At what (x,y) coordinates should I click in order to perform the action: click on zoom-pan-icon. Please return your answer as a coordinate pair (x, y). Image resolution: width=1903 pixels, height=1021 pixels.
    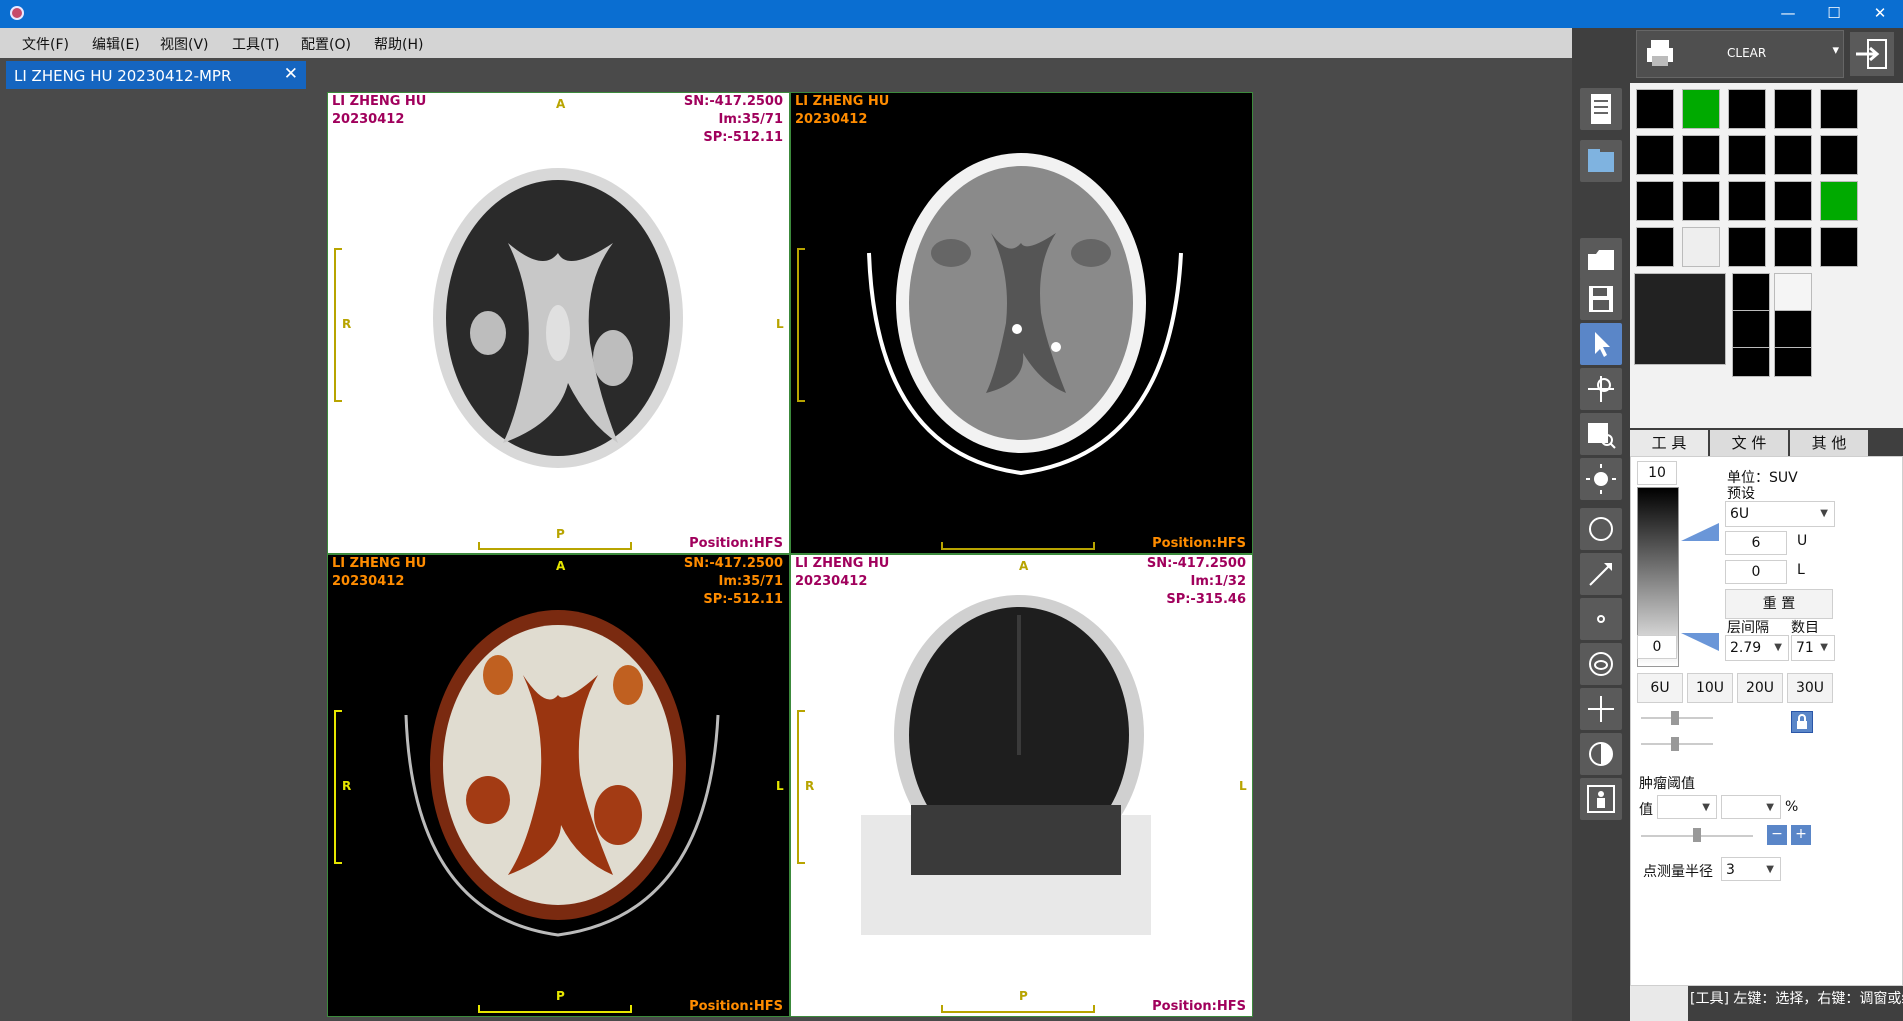
    Looking at the image, I should click on (1601, 389).